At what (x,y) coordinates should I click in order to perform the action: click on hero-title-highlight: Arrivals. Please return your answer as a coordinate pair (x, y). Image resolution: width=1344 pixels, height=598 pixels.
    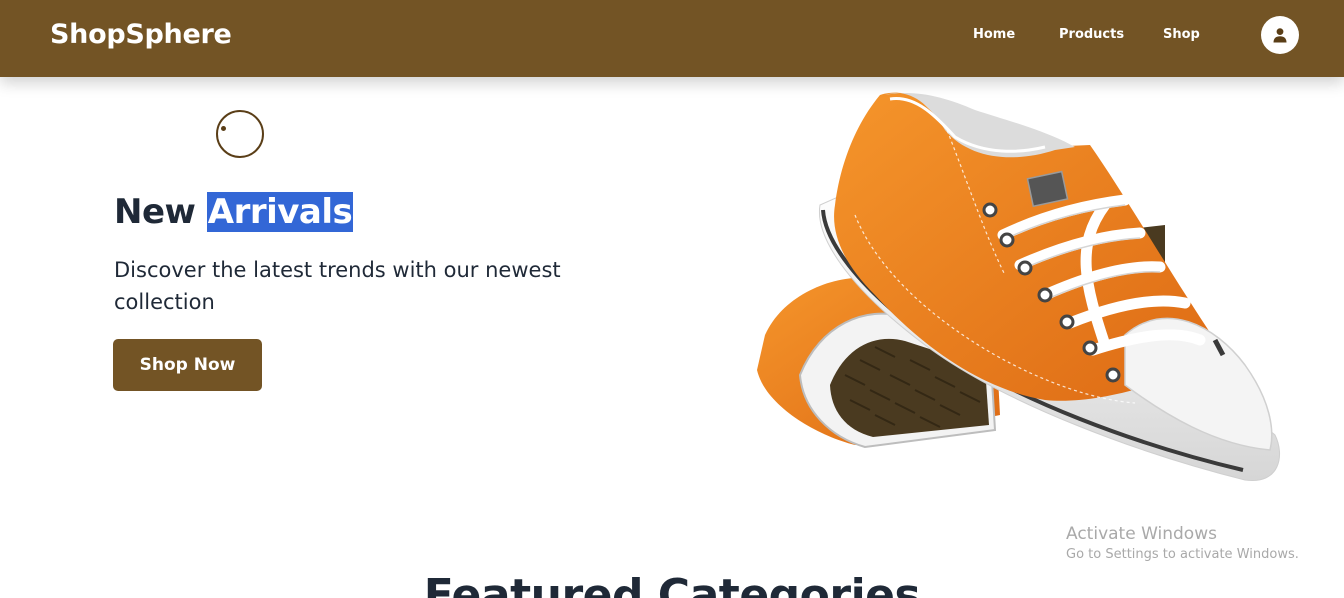
    Looking at the image, I should click on (280, 212).